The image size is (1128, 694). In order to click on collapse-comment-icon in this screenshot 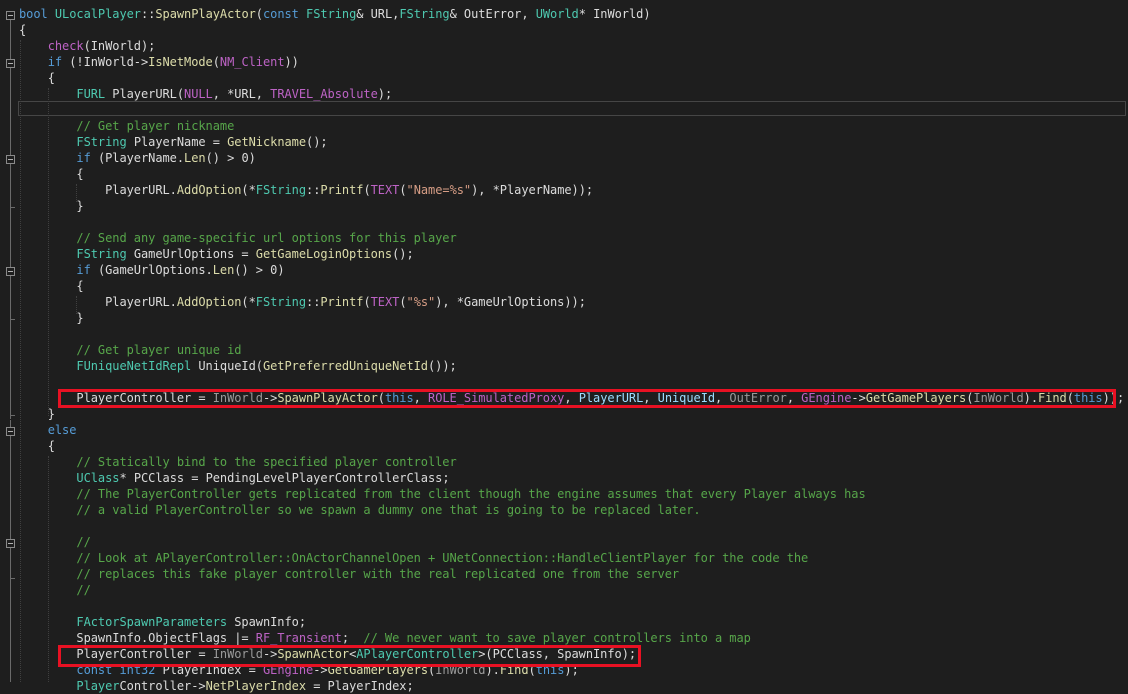, I will do `click(10, 543)`.